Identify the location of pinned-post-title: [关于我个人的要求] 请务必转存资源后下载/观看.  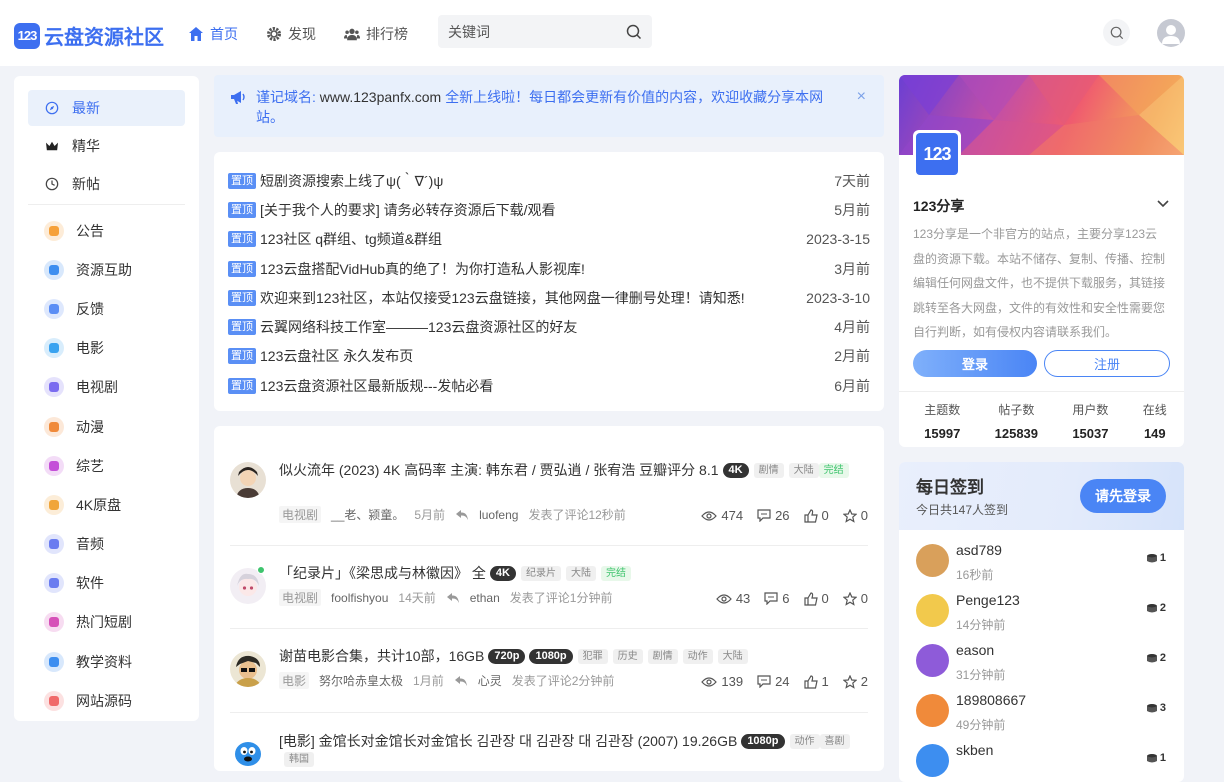
(547, 210).